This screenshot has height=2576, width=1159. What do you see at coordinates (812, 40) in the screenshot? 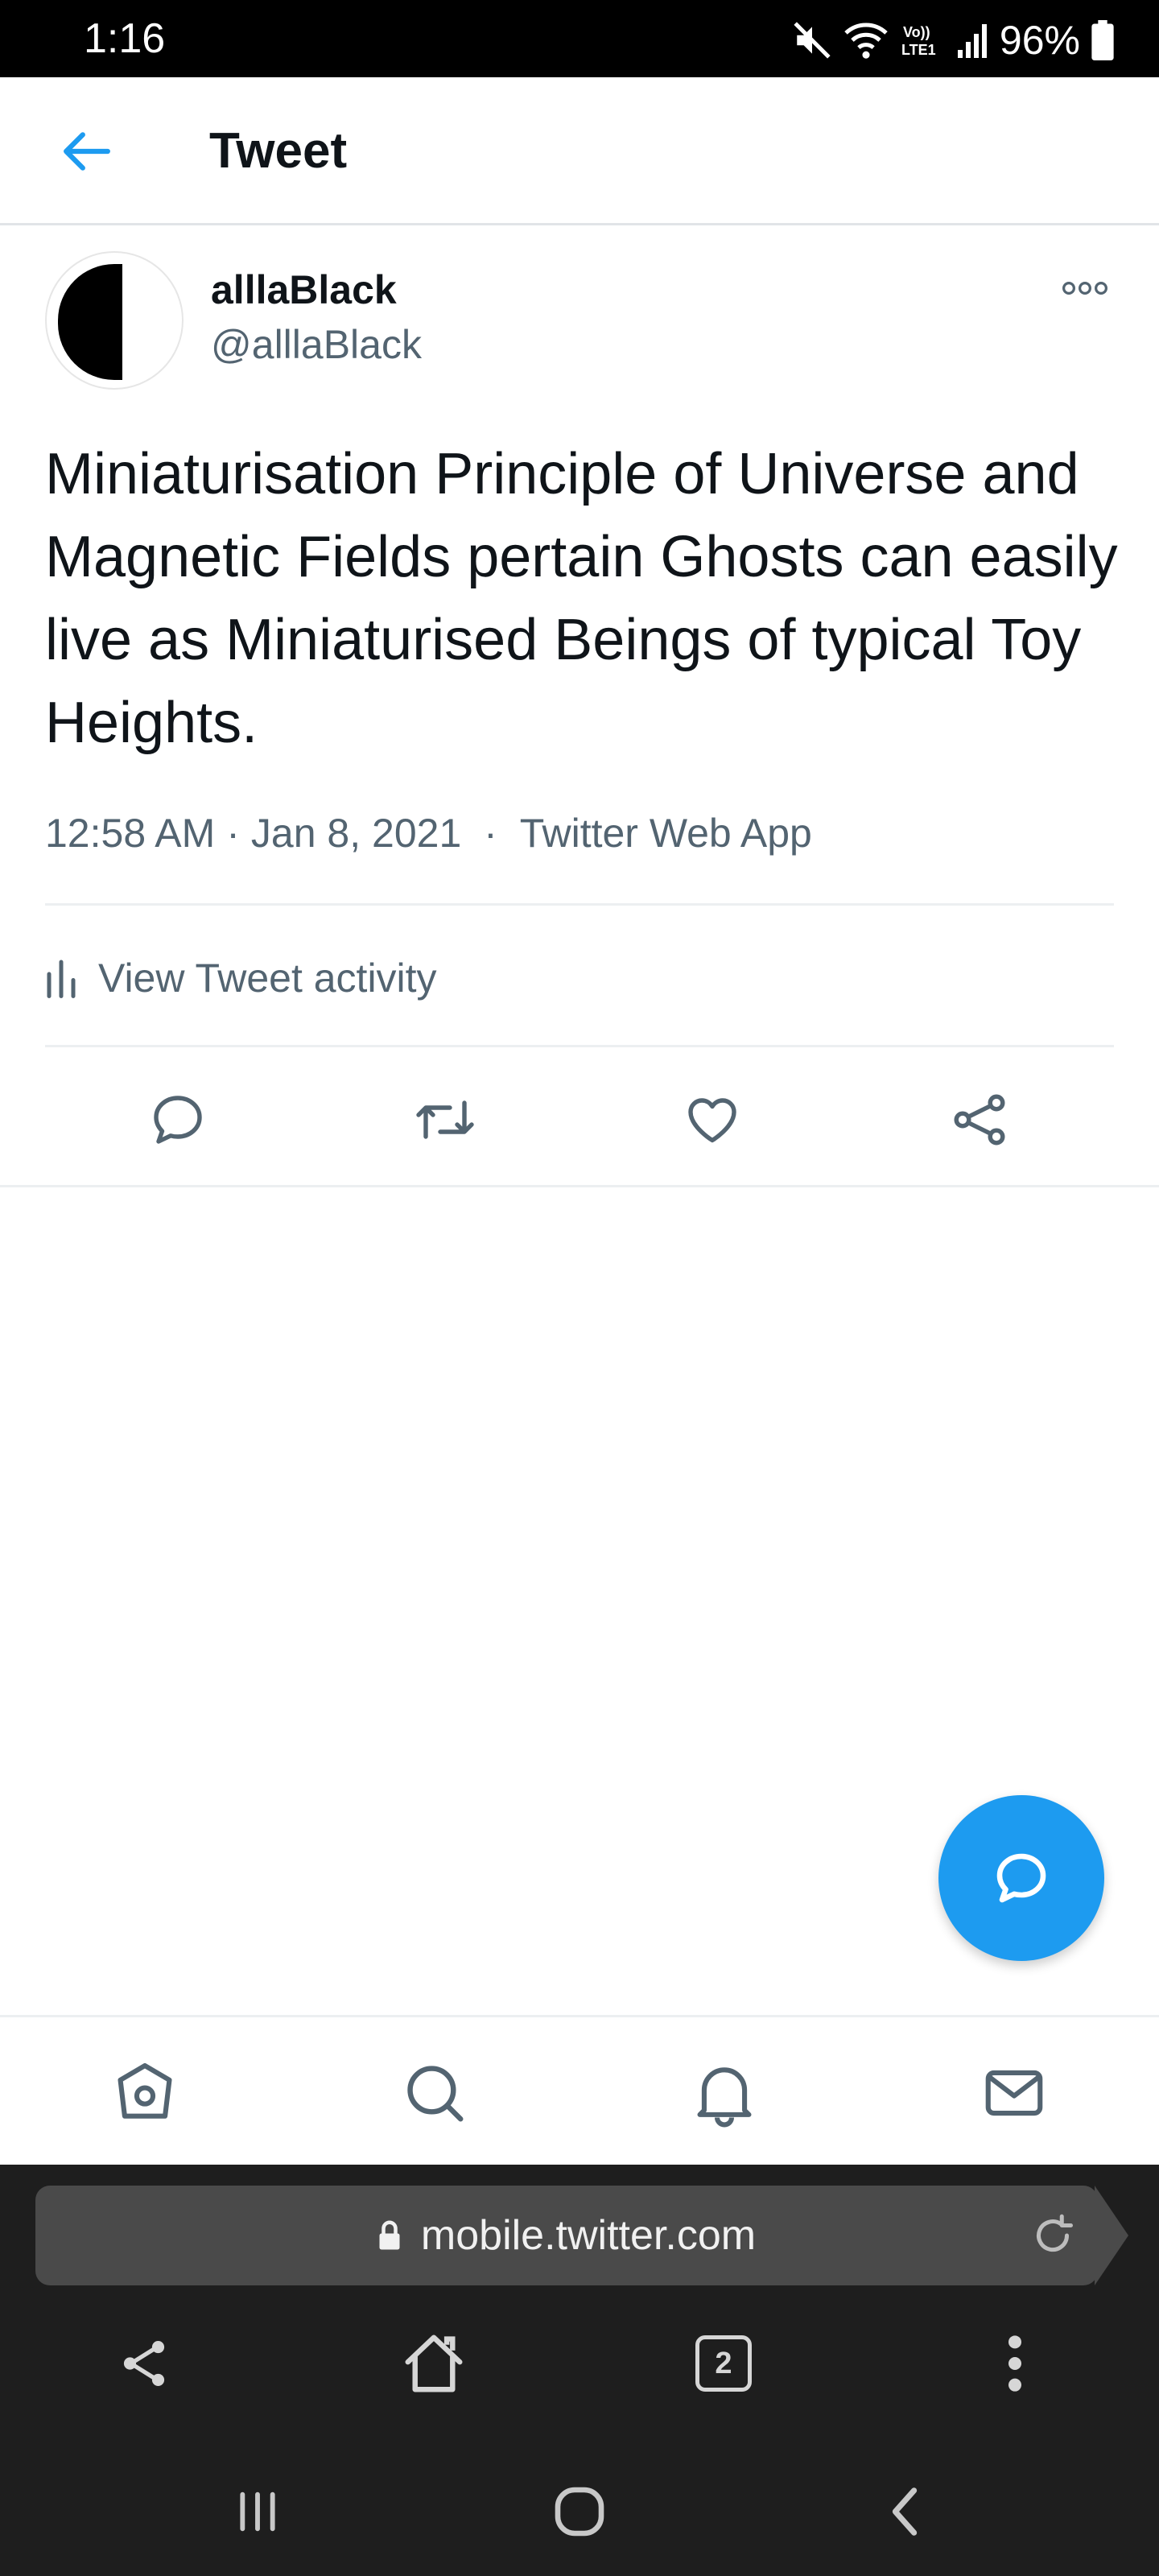
I see `mute-icon` at bounding box center [812, 40].